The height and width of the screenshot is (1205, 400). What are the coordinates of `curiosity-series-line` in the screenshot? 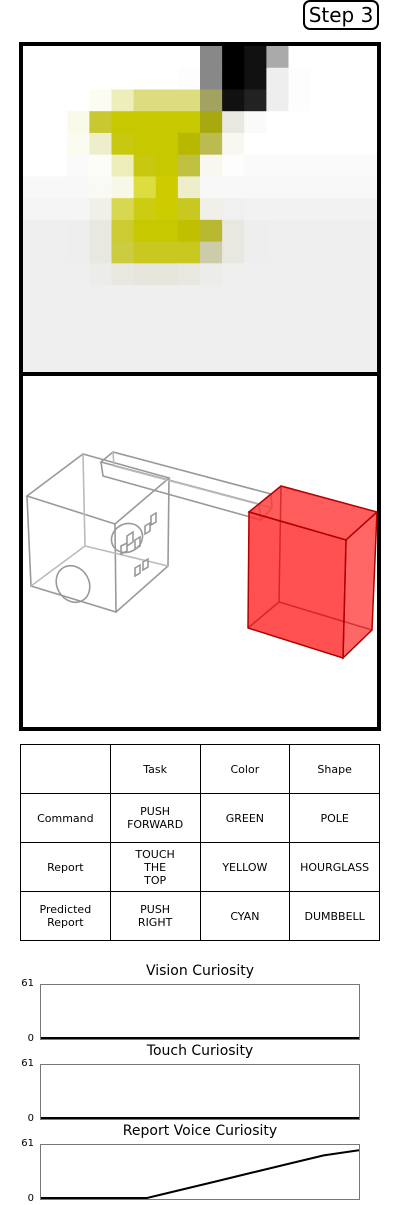 It's located at (200, 1174).